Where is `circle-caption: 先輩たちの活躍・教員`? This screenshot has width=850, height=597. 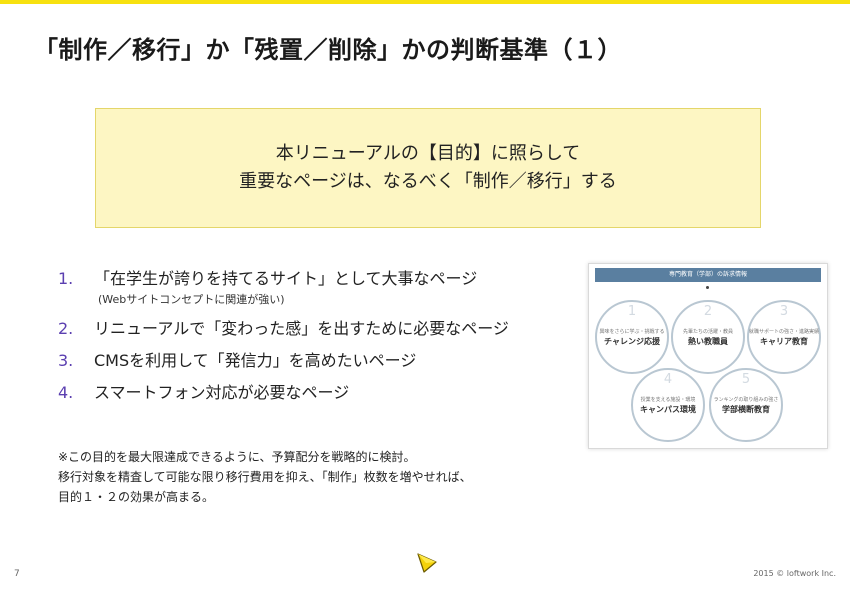 circle-caption: 先輩たちの活躍・教員 is located at coordinates (707, 331).